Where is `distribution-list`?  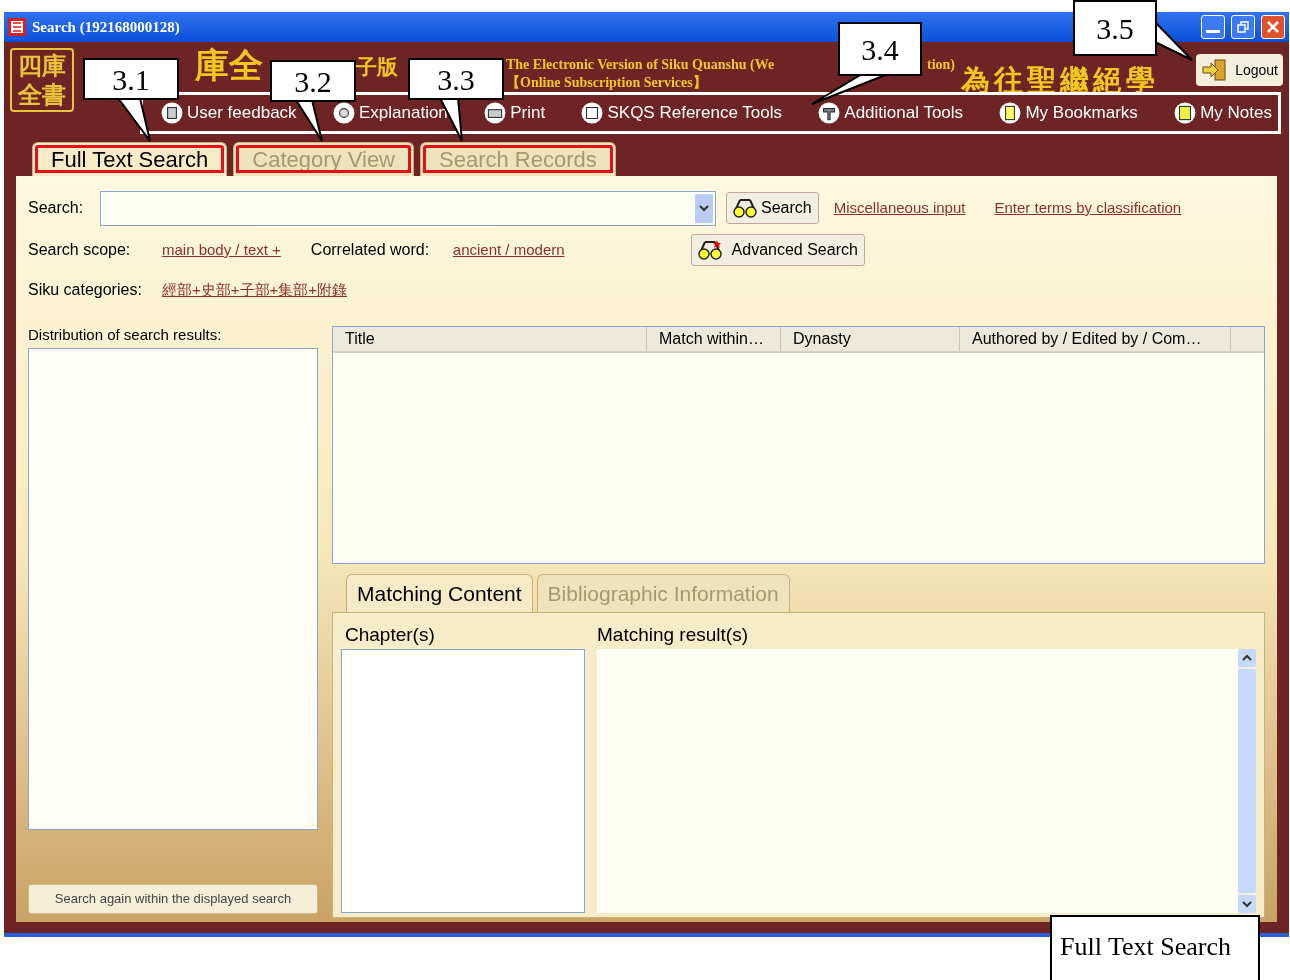 distribution-list is located at coordinates (173, 589).